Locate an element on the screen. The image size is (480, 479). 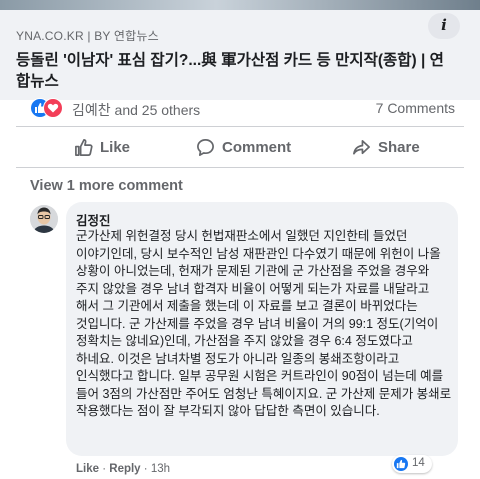
comment-icon is located at coordinates (205, 147).